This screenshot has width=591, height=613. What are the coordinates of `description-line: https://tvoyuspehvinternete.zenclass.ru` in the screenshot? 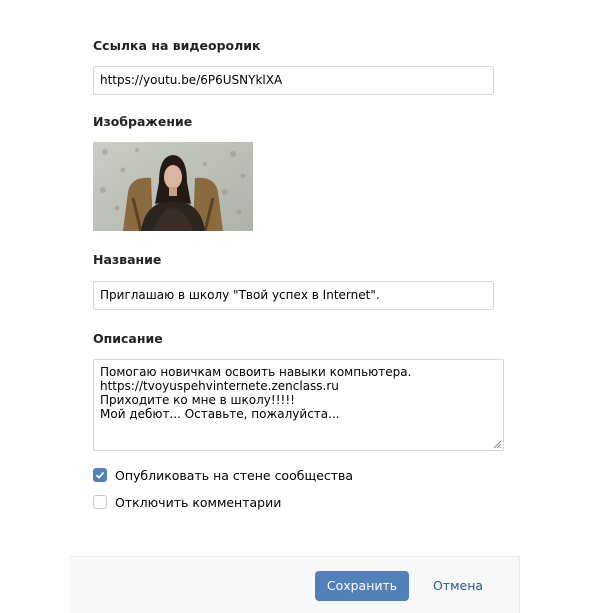 It's located at (219, 386).